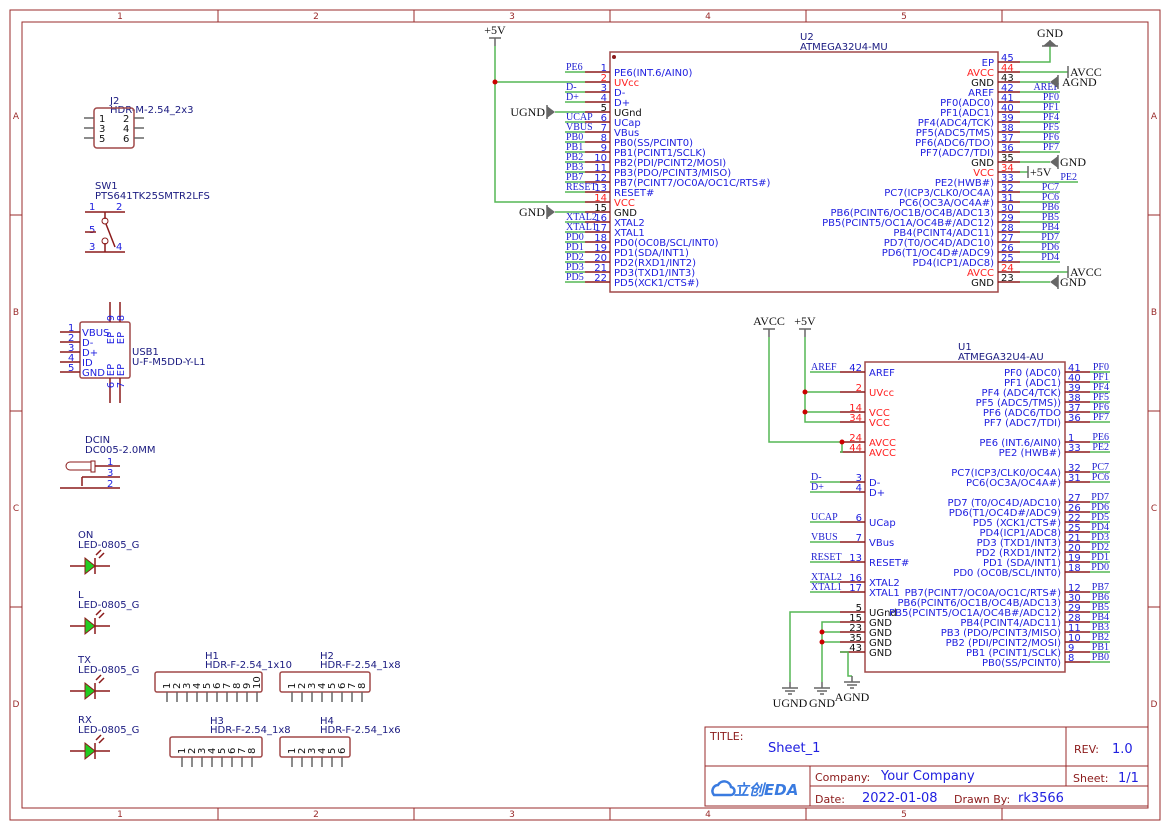  I want to click on column-label-bottom: 3, so click(512, 815).